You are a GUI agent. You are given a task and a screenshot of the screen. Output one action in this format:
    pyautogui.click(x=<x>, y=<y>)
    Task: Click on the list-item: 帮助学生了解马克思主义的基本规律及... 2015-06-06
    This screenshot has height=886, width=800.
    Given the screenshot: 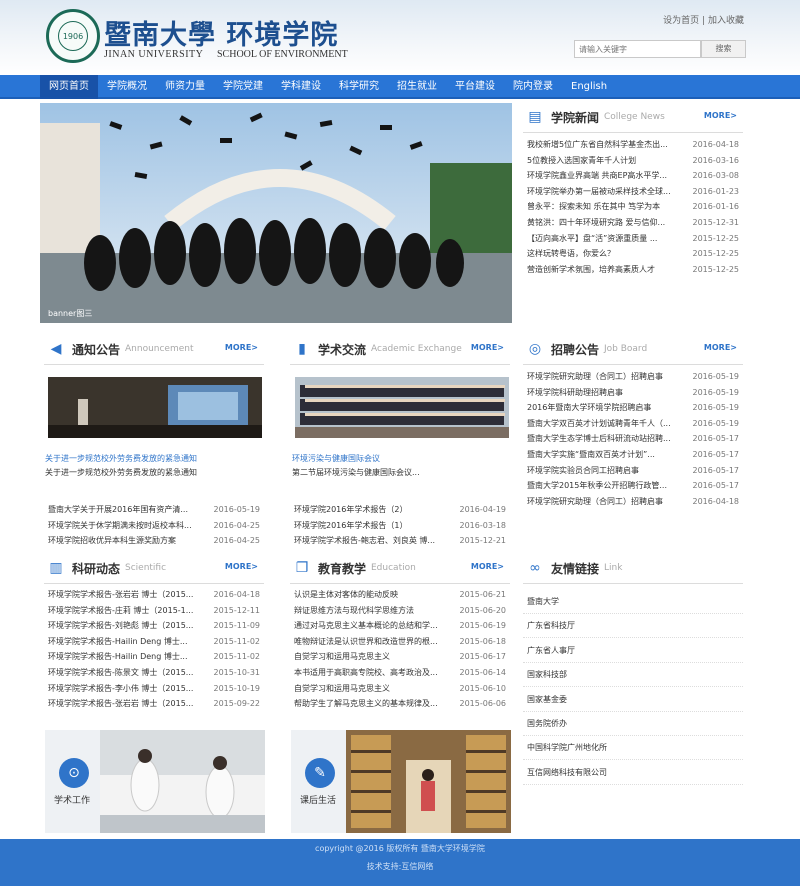 What is the action you would take?
    pyautogui.click(x=400, y=704)
    